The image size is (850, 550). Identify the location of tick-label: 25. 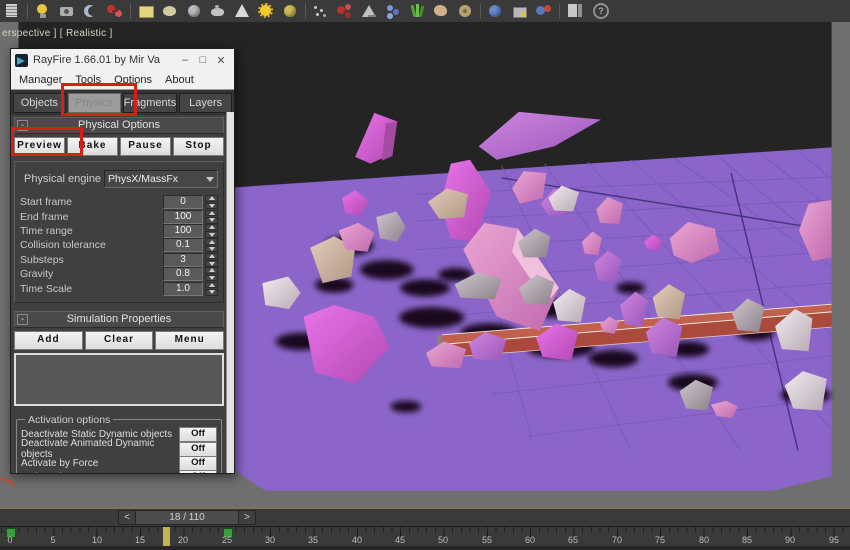
(227, 540).